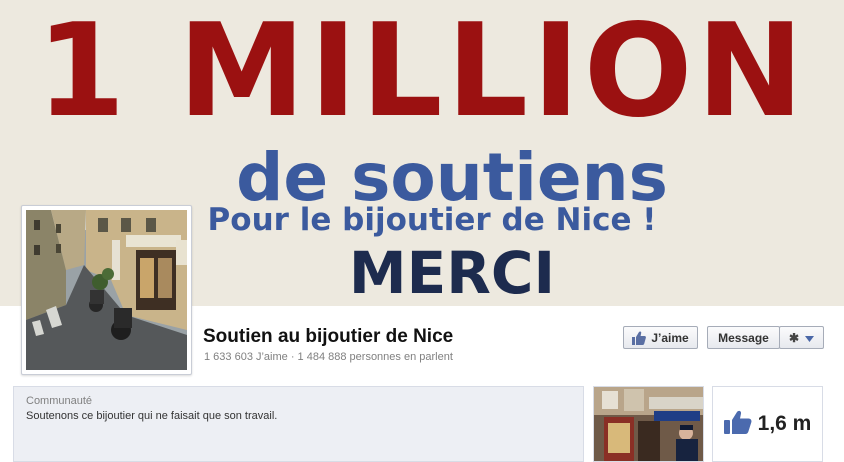 The width and height of the screenshot is (844, 462). What do you see at coordinates (794, 337) in the screenshot?
I see `gear-icon: ✱` at bounding box center [794, 337].